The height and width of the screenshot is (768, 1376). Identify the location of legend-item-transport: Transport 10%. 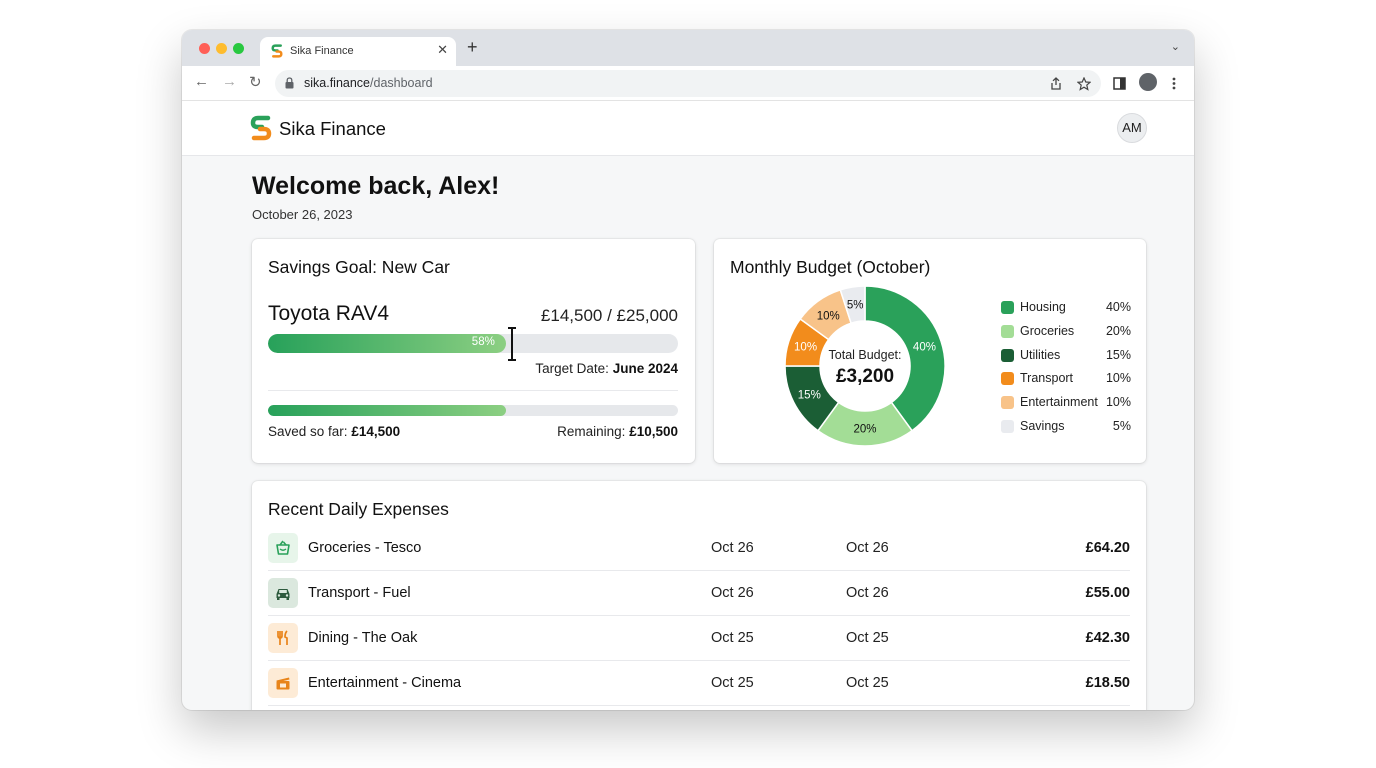
(1066, 382).